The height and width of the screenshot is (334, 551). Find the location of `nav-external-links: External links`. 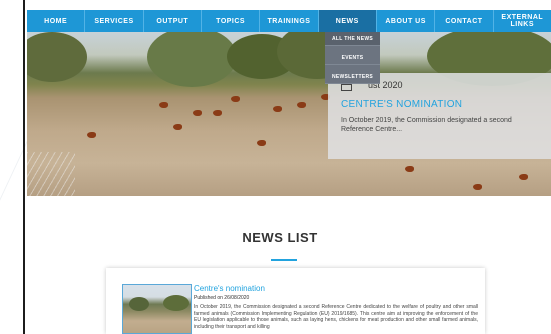

nav-external-links: External links is located at coordinates (522, 21).